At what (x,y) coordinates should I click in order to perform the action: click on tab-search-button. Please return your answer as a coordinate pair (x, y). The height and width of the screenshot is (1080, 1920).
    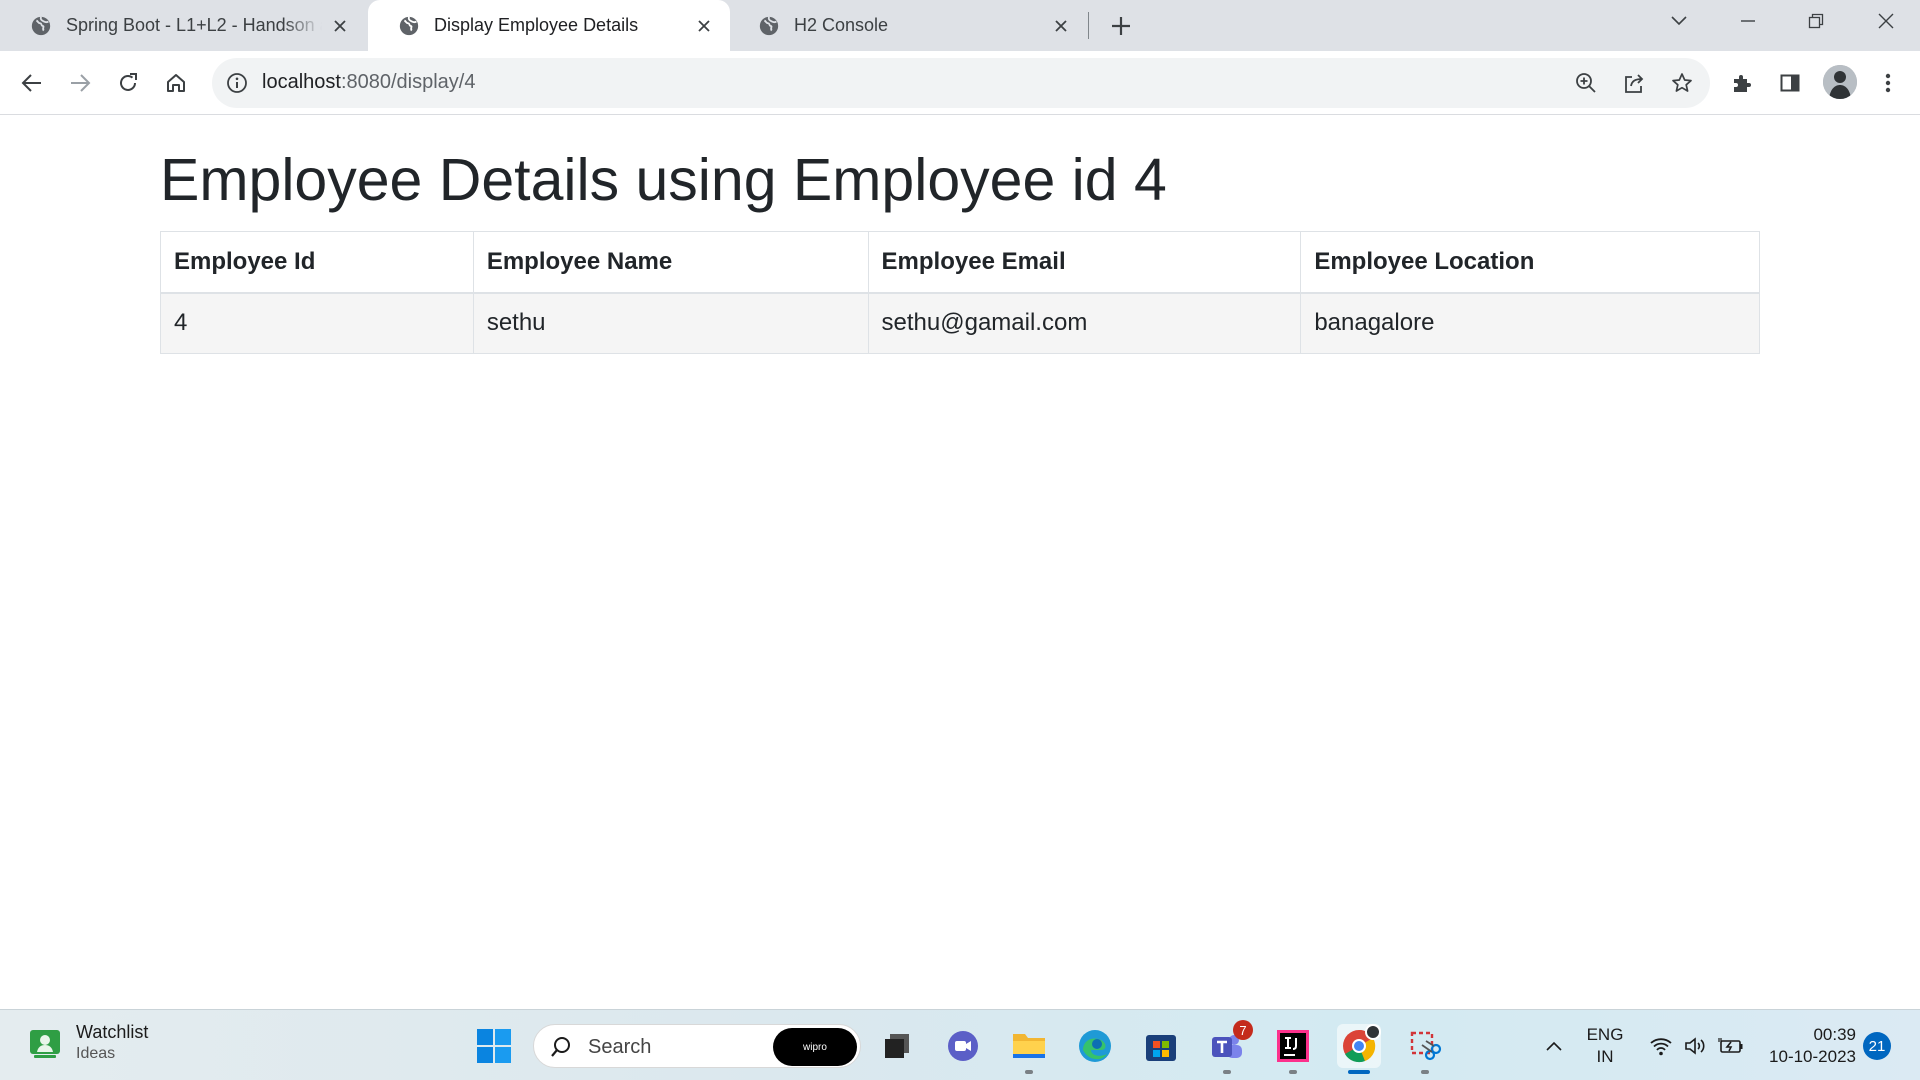
    Looking at the image, I should click on (1679, 21).